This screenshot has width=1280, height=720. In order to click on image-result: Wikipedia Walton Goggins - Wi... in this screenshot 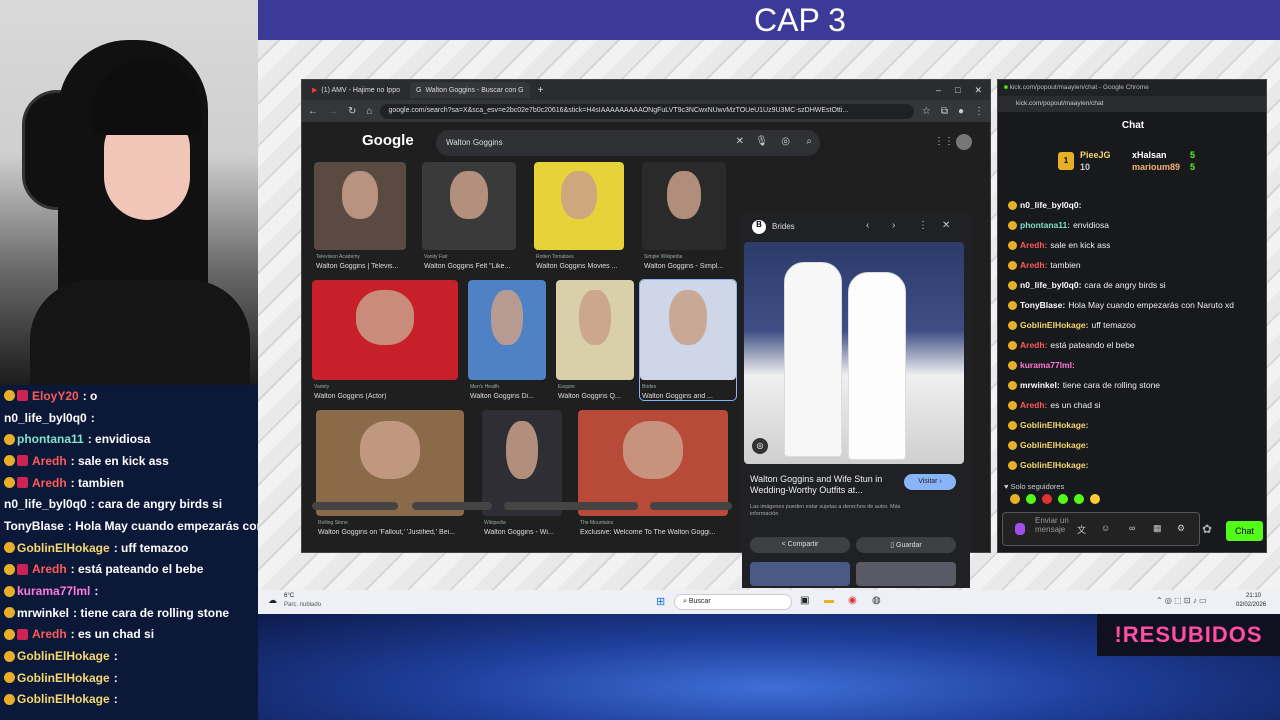, I will do `click(522, 473)`.